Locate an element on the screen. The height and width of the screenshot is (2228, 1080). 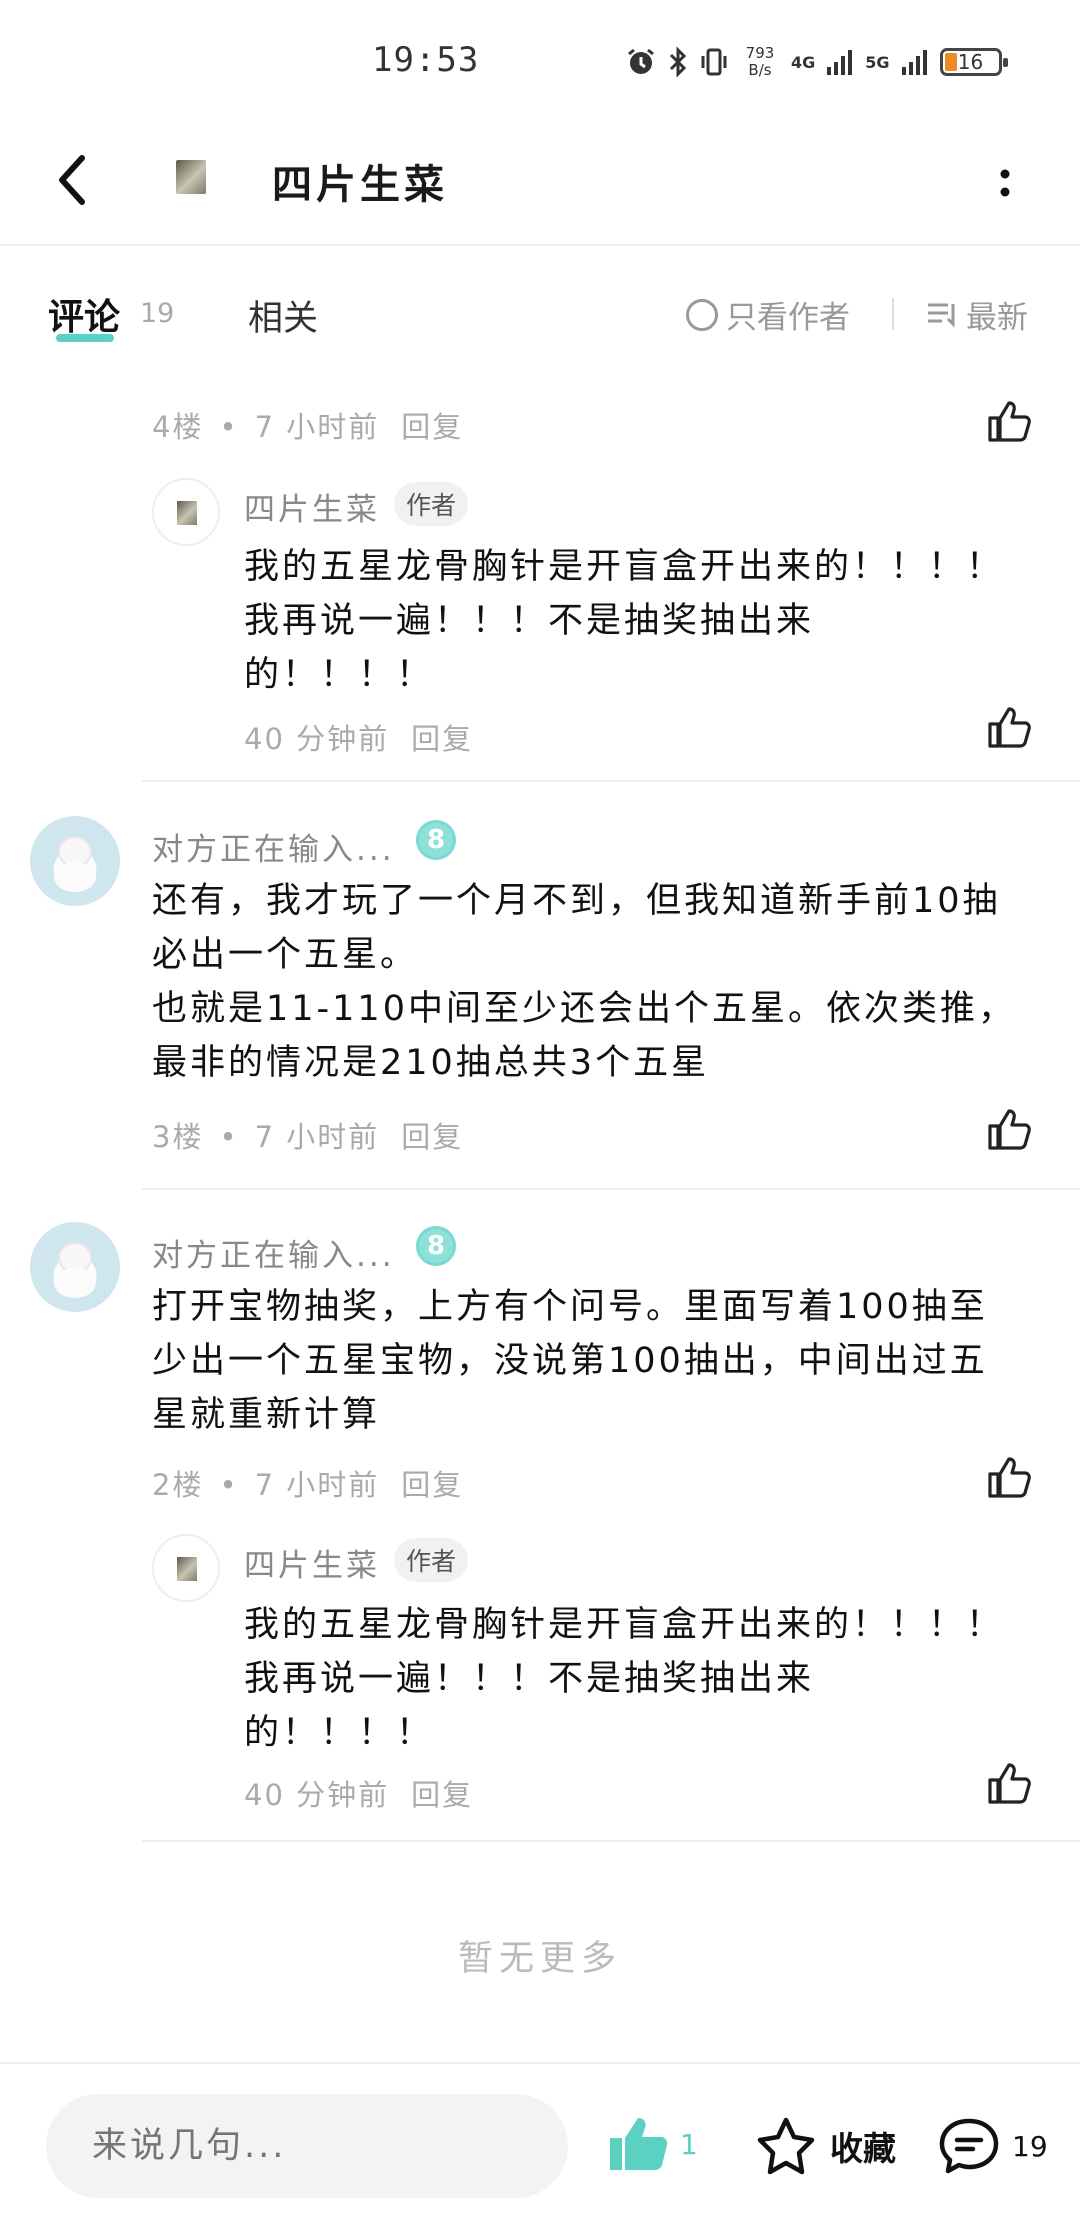
net-speed-unit: B/s is located at coordinates (760, 70).